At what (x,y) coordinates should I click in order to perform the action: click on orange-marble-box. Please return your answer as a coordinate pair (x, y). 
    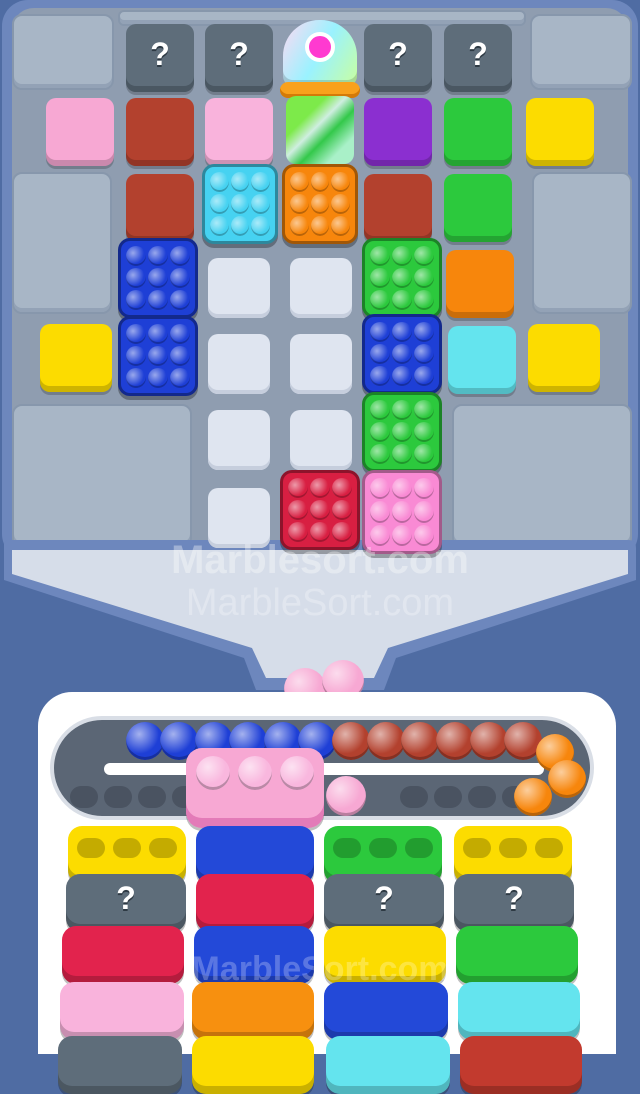
    Looking at the image, I should click on (320, 204).